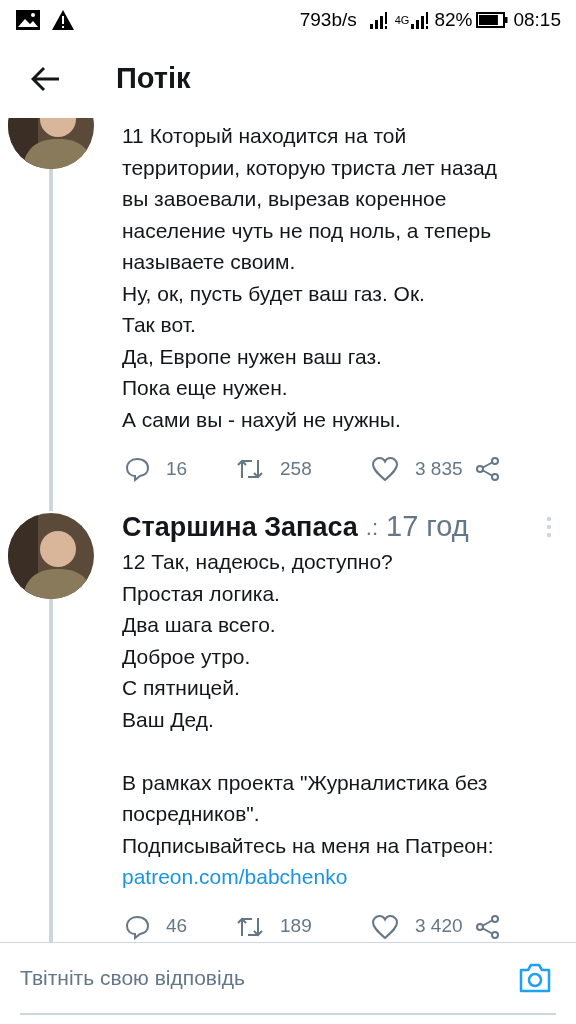 Image resolution: width=576 pixels, height=1024 pixels. Describe the element at coordinates (371, 527) in the screenshot. I see `author-handle: .:` at that location.